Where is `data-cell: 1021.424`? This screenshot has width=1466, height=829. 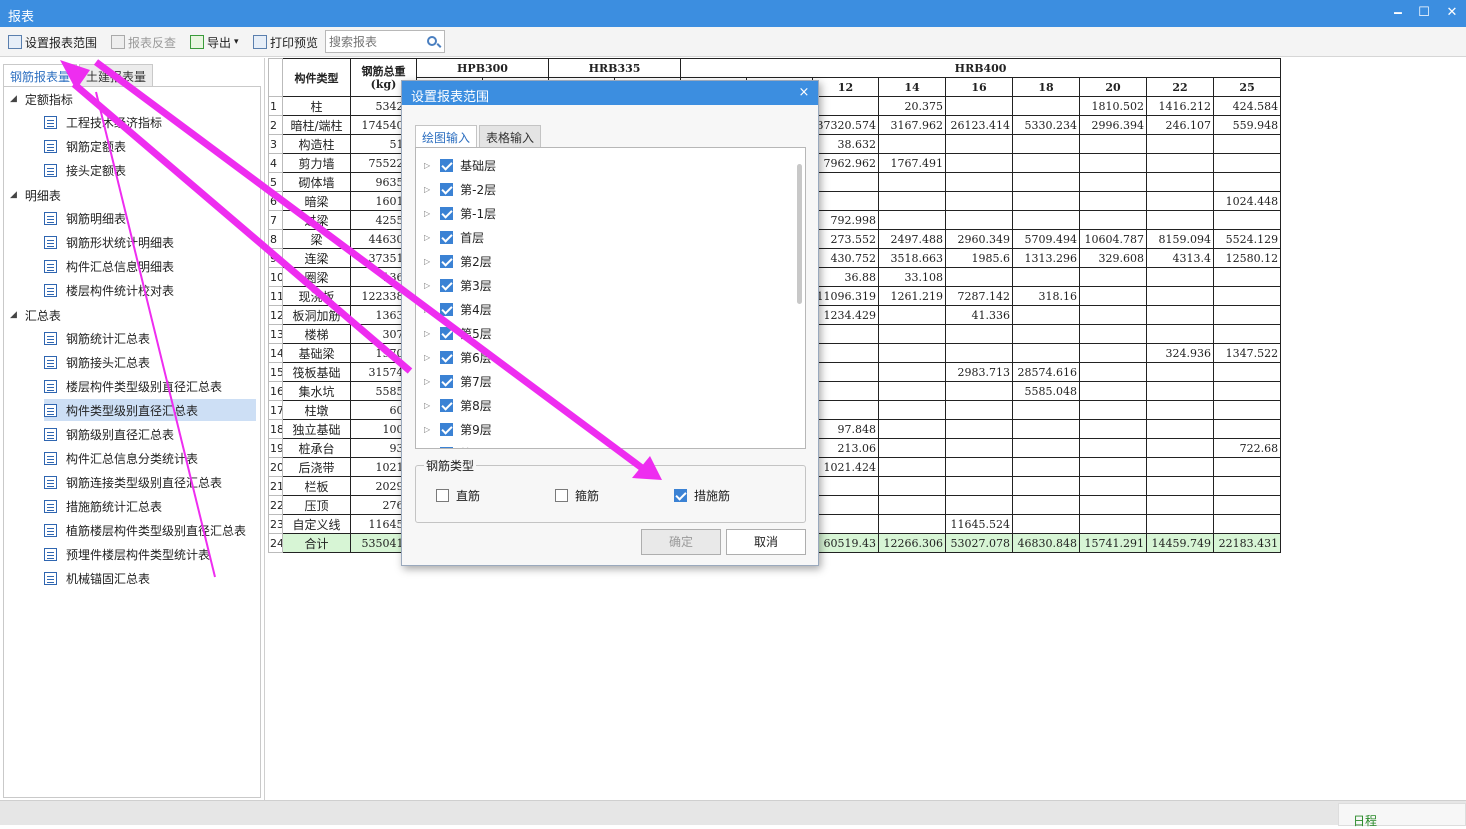
data-cell: 1021.424 is located at coordinates (846, 467).